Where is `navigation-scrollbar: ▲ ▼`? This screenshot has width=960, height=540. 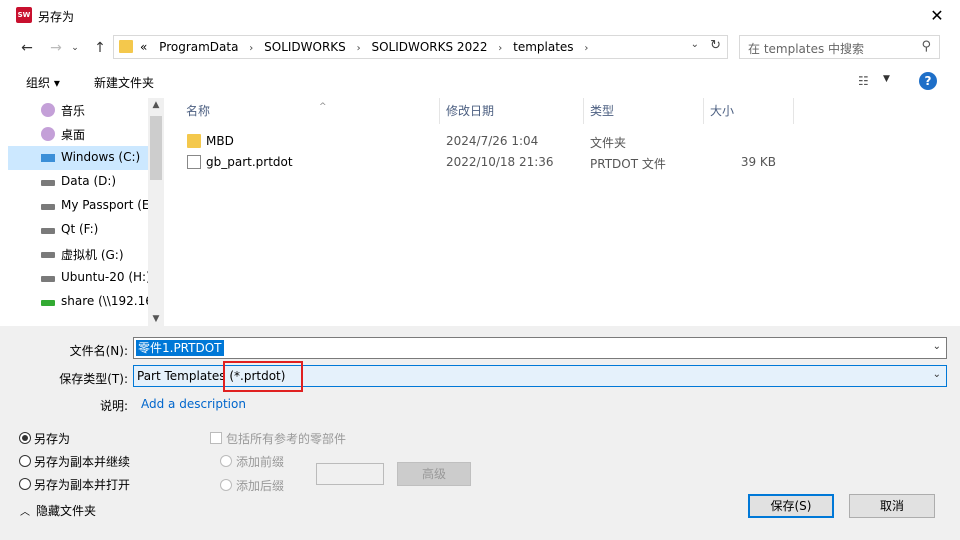
navigation-scrollbar: ▲ ▼ is located at coordinates (156, 212).